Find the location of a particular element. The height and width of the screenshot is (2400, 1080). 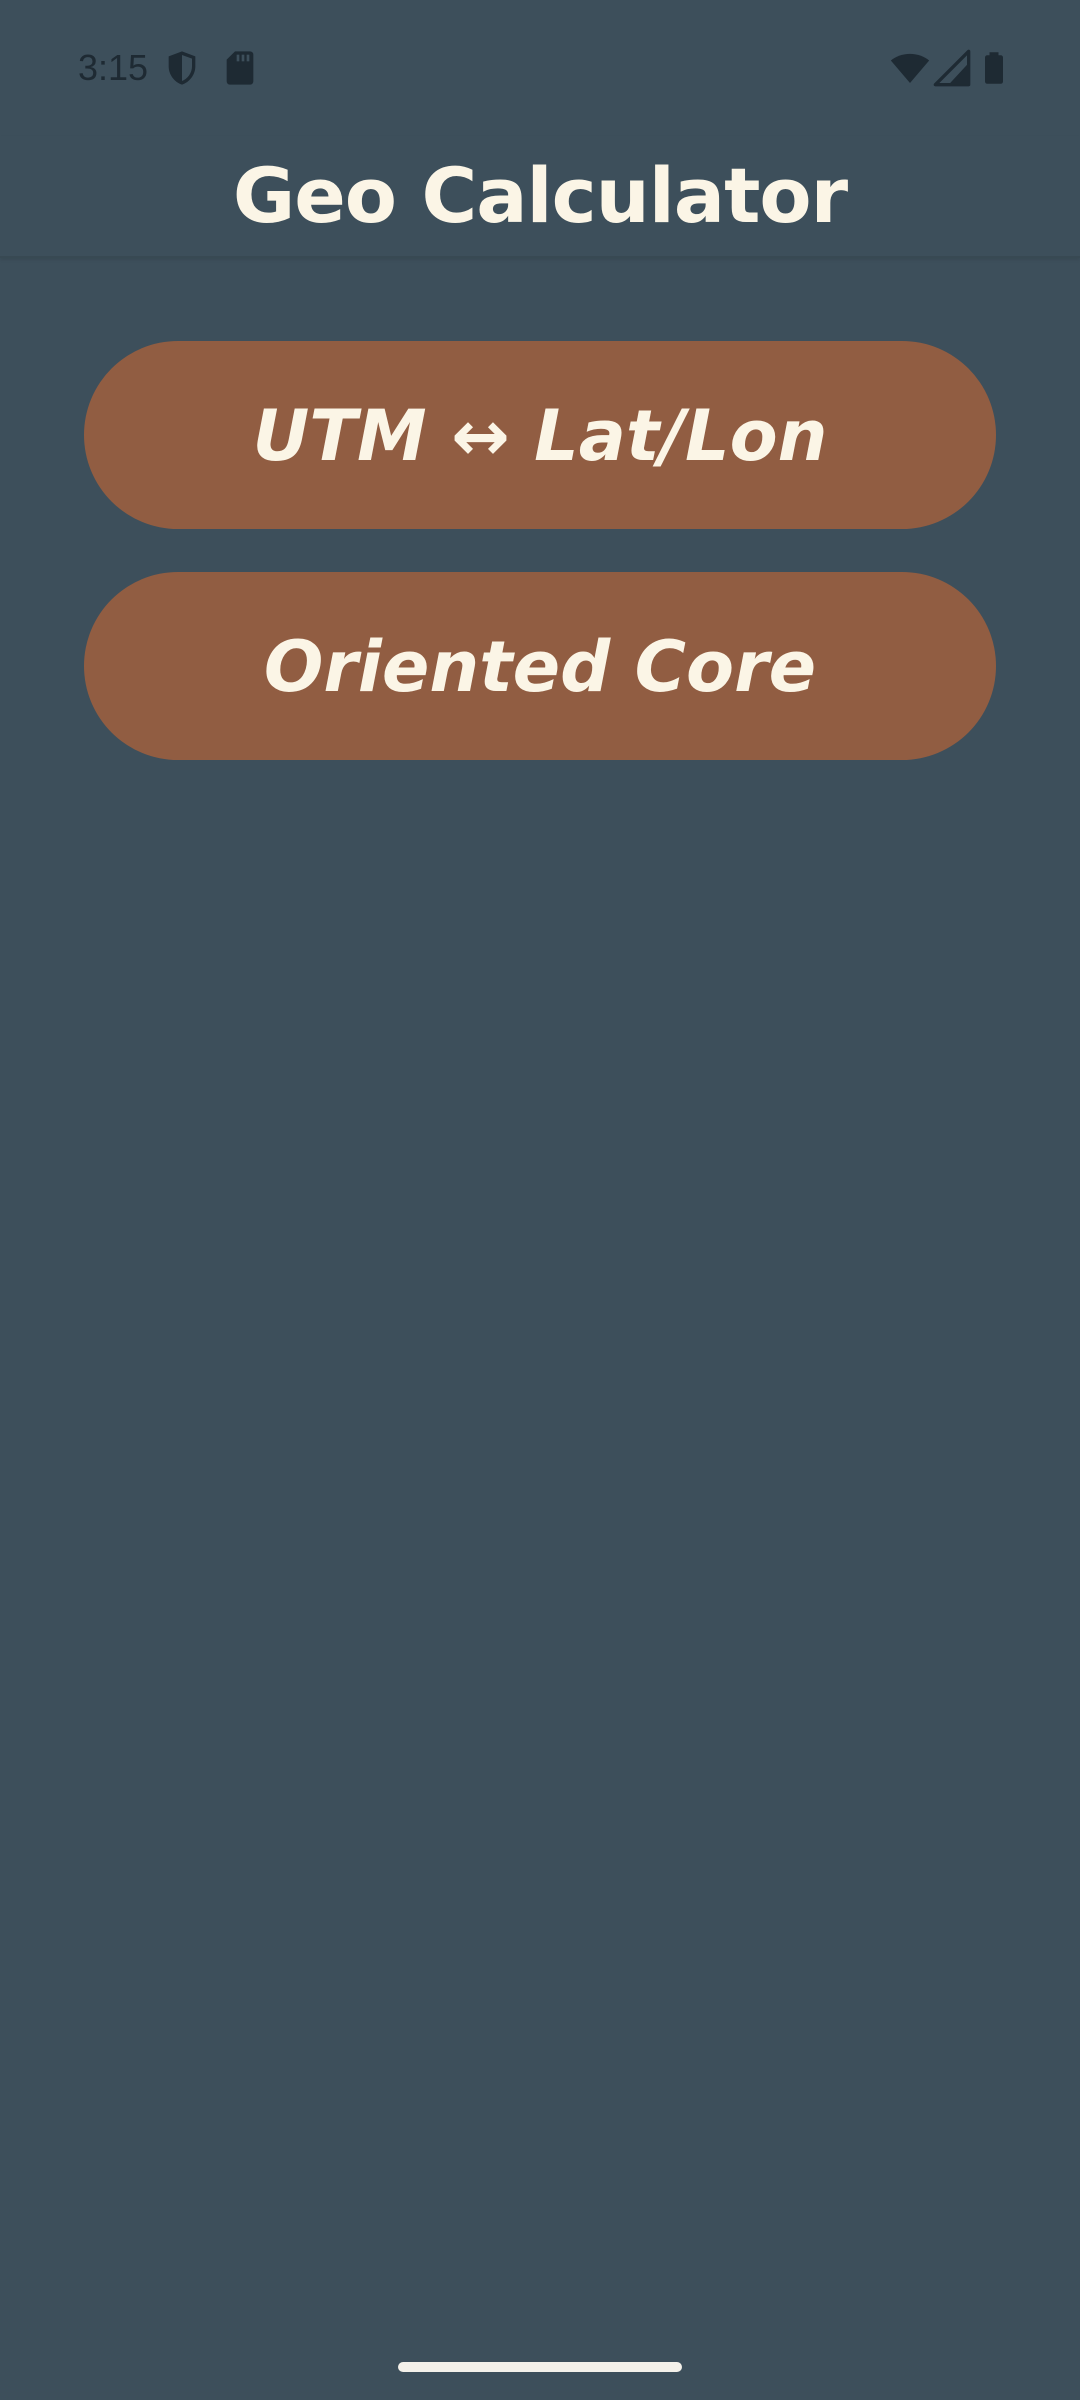

status-time: 3:15 is located at coordinates (113, 67).